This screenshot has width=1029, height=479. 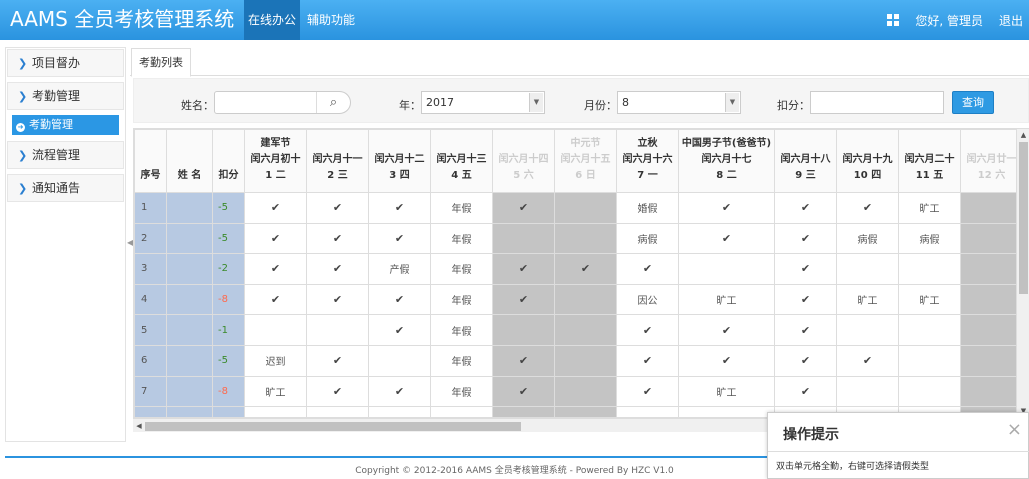 I want to click on month-select: 8 ▼, so click(x=679, y=102).